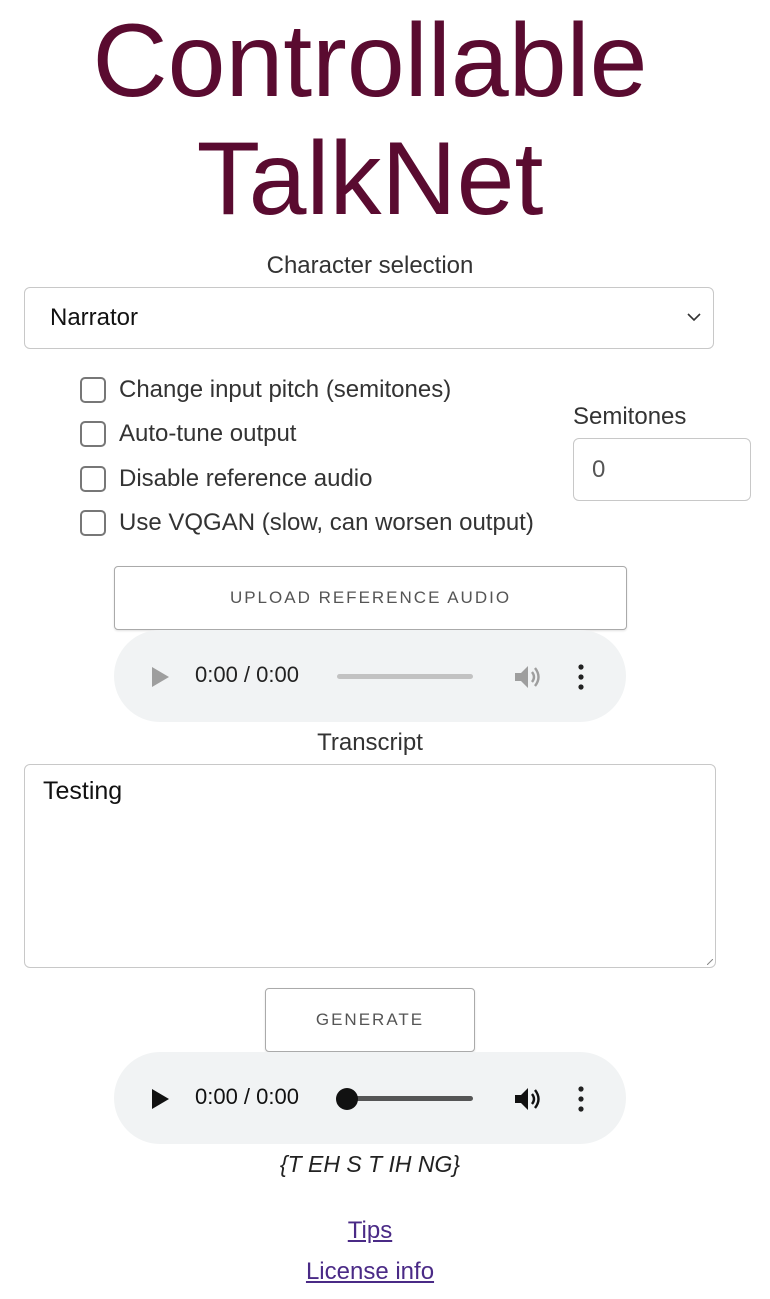 This screenshot has height=1299, width=770. Describe the element at coordinates (370, 265) in the screenshot. I see `character-selection-label: Character selection` at that location.